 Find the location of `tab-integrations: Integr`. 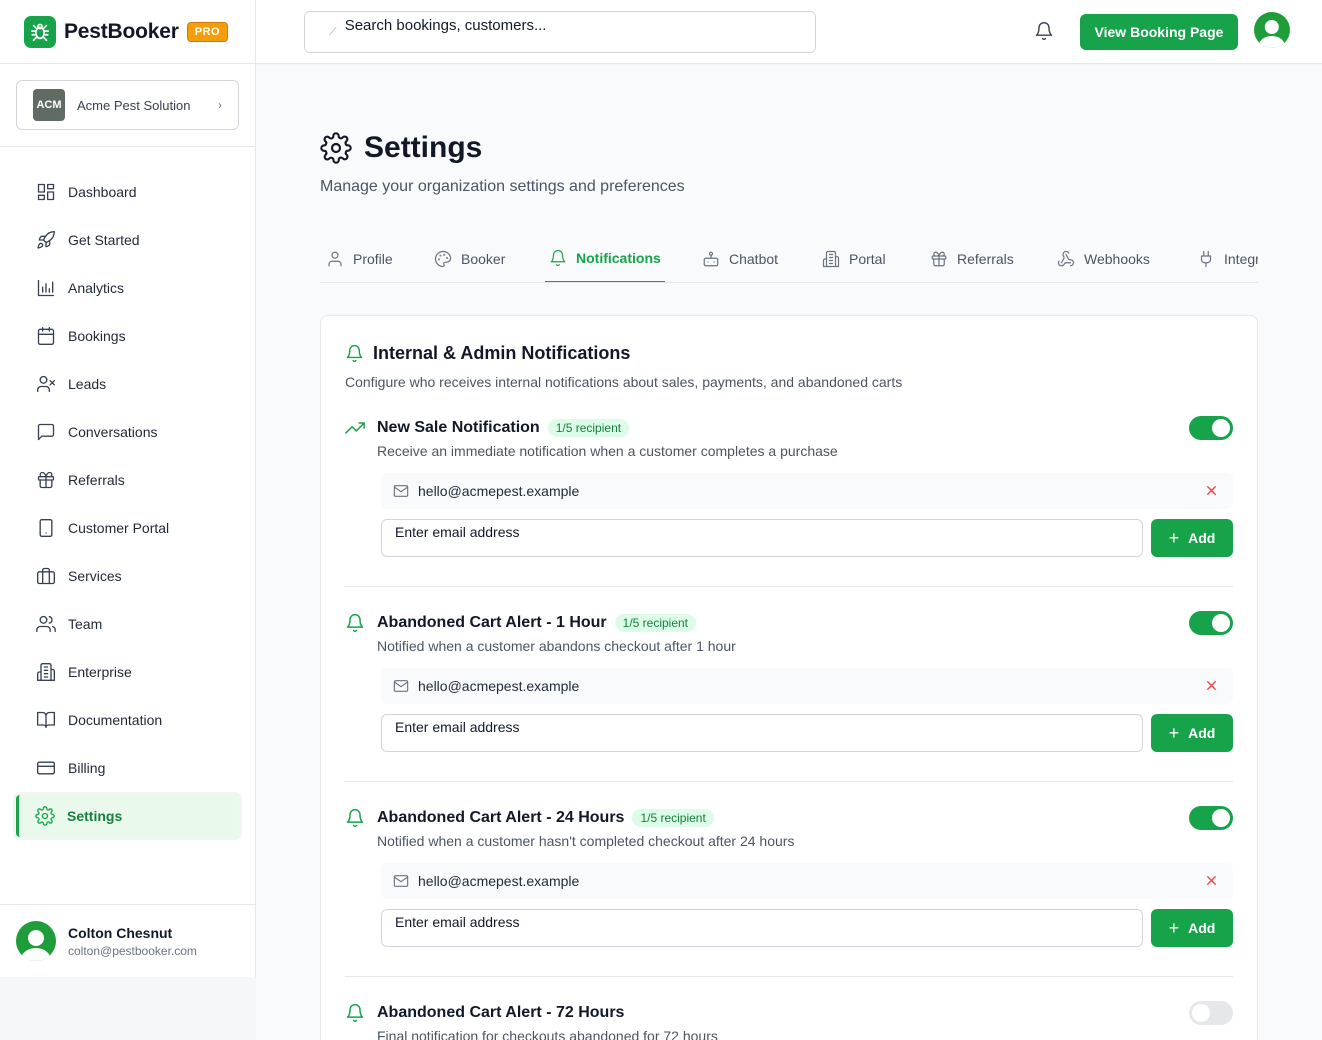

tab-integrations: Integr is located at coordinates (1227, 258).